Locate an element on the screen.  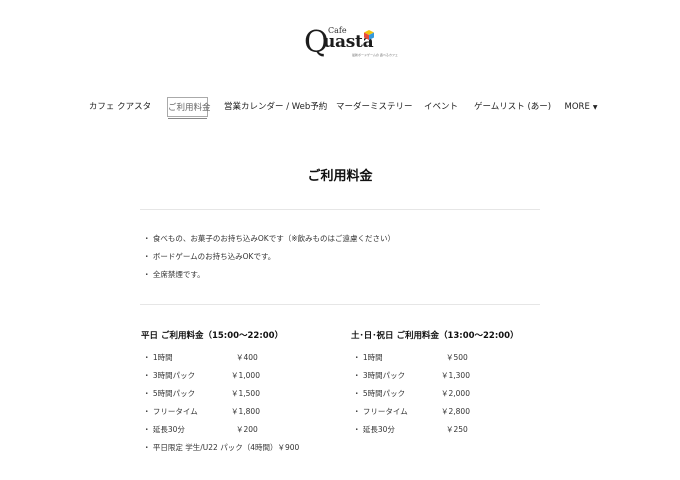
weekday-row-label: ・ 1時間 is located at coordinates (158, 357).